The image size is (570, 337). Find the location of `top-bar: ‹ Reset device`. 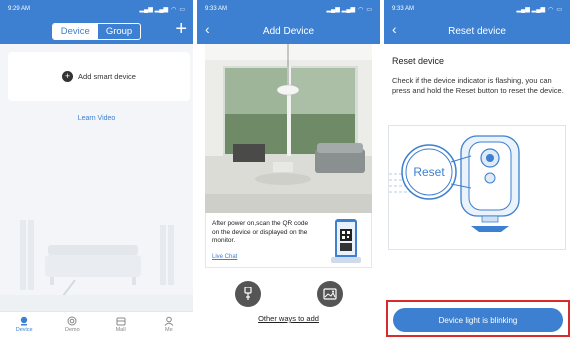

top-bar: ‹ Reset device is located at coordinates (477, 31).